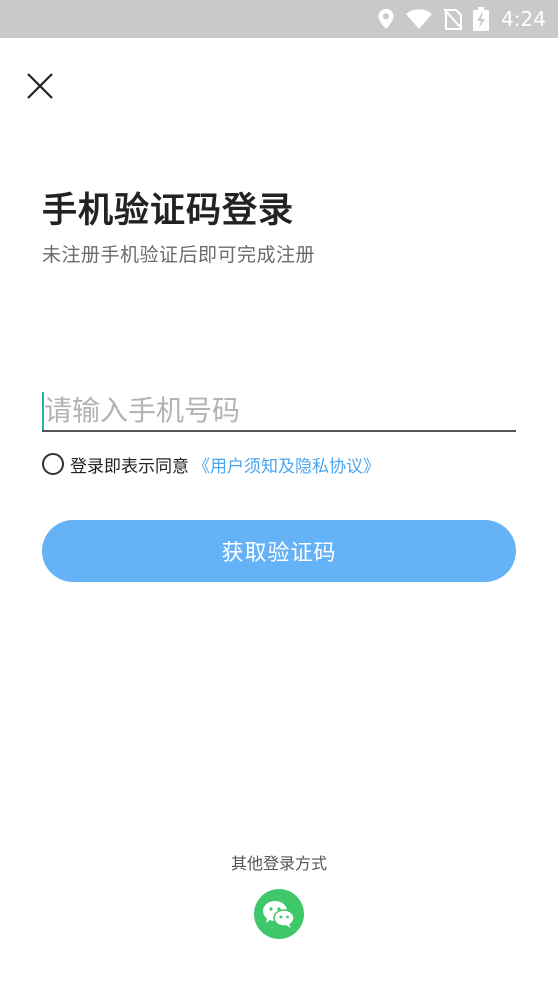 This screenshot has width=558, height=994. I want to click on wechat-icon, so click(279, 914).